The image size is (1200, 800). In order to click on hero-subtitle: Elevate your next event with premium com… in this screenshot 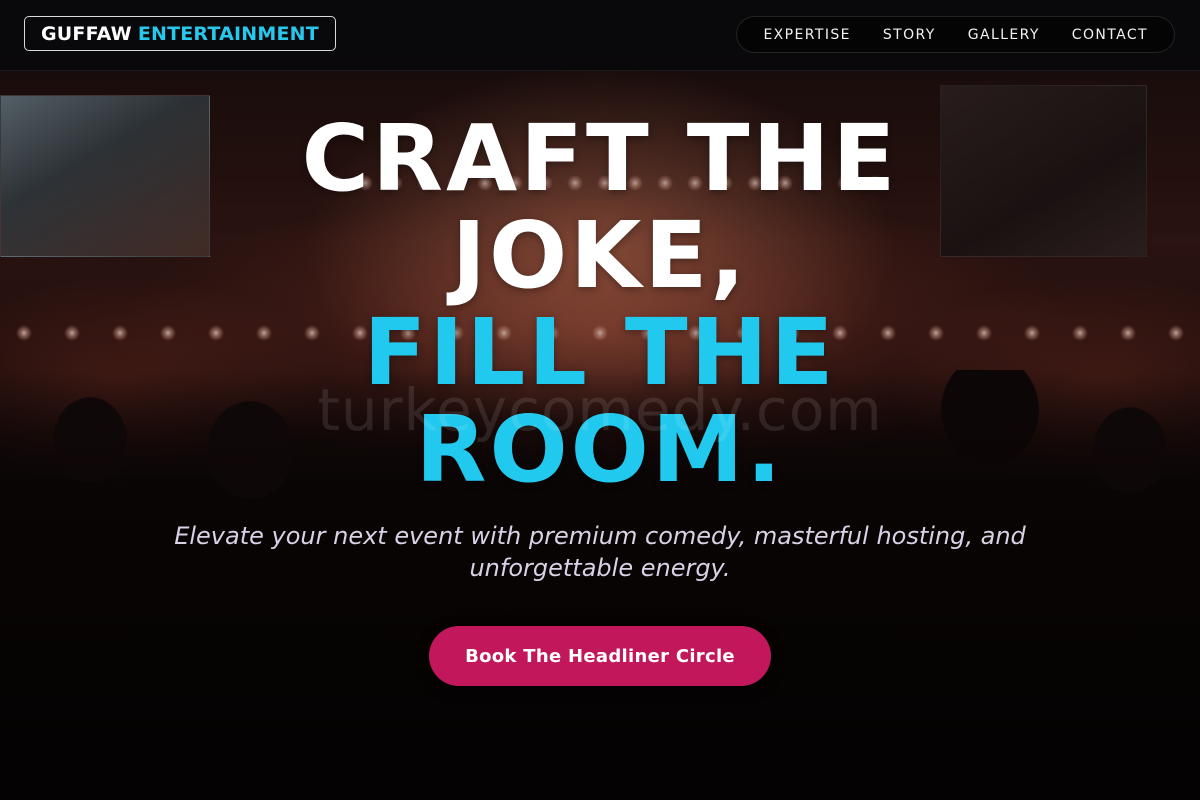, I will do `click(600, 552)`.